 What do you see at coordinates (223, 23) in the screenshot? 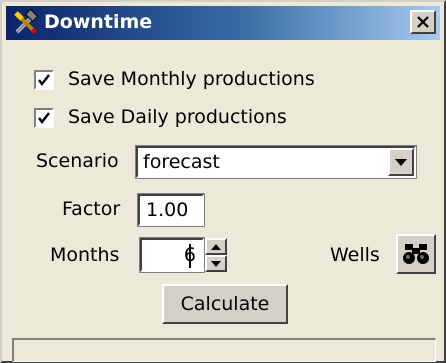
I see `title-bar: Downtime` at bounding box center [223, 23].